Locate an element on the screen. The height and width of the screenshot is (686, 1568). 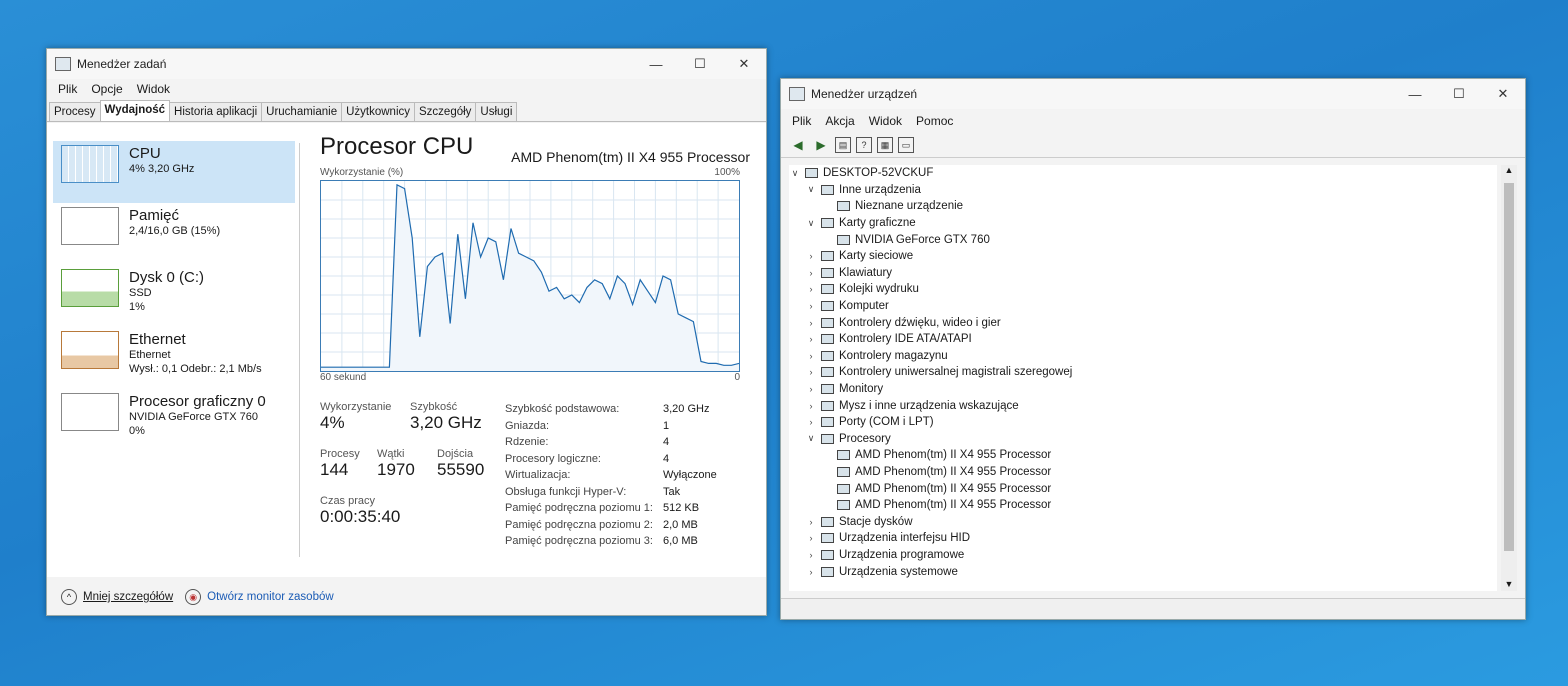
forward-arrow-icon: ▶ is located at coordinates (821, 145).